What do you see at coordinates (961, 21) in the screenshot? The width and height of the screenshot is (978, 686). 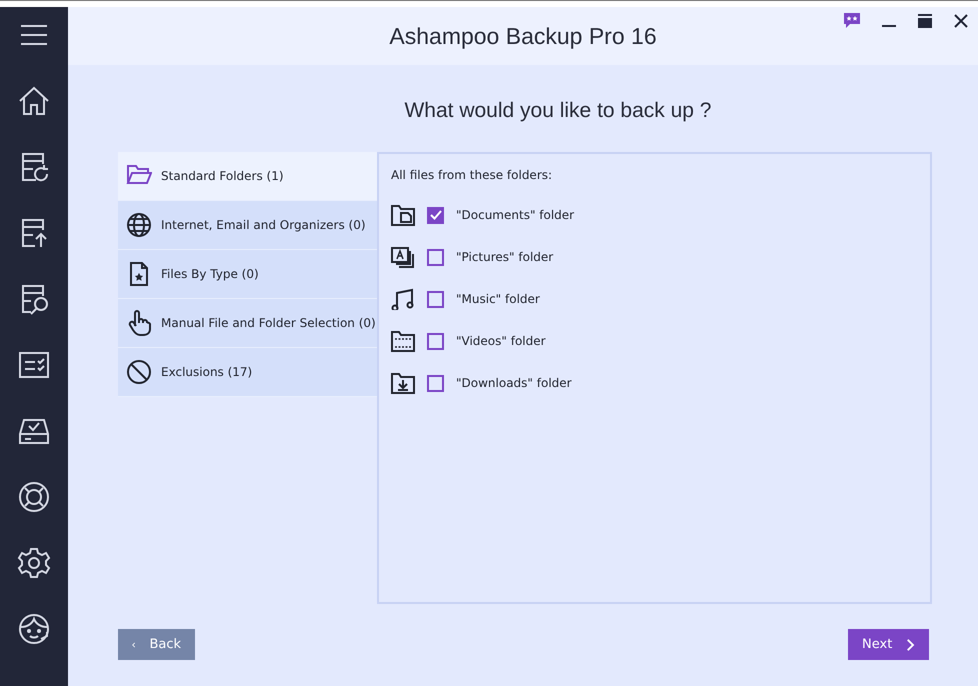 I see `close-icon` at bounding box center [961, 21].